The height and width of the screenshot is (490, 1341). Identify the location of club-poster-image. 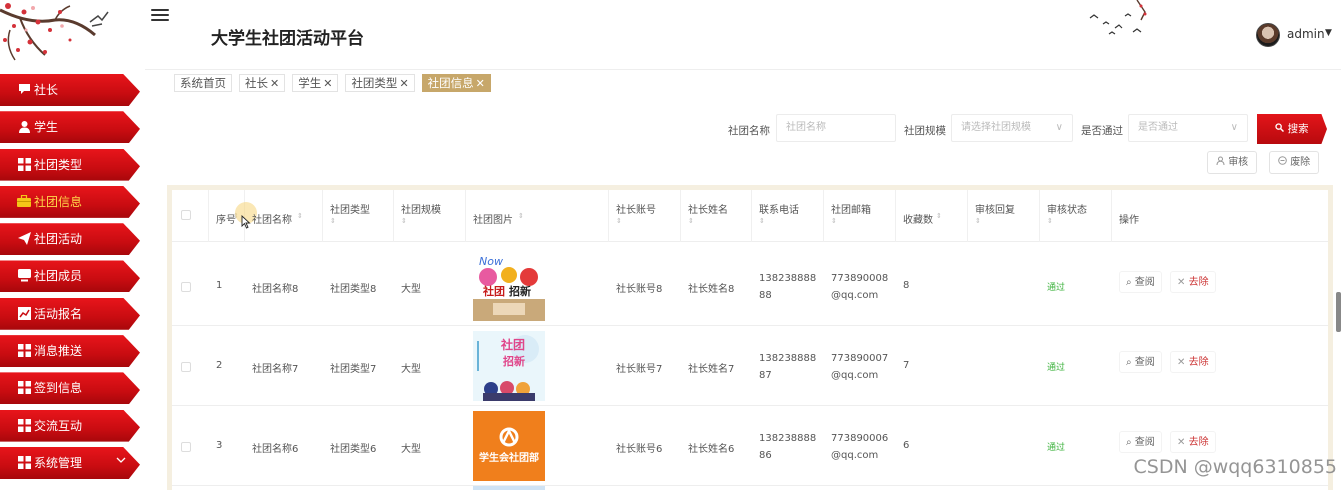
(509, 488).